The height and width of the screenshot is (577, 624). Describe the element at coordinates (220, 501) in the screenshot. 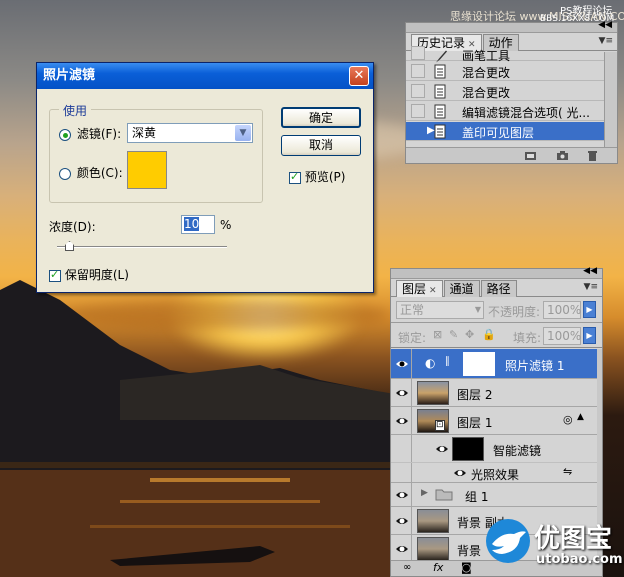

I see `water-reflection` at that location.